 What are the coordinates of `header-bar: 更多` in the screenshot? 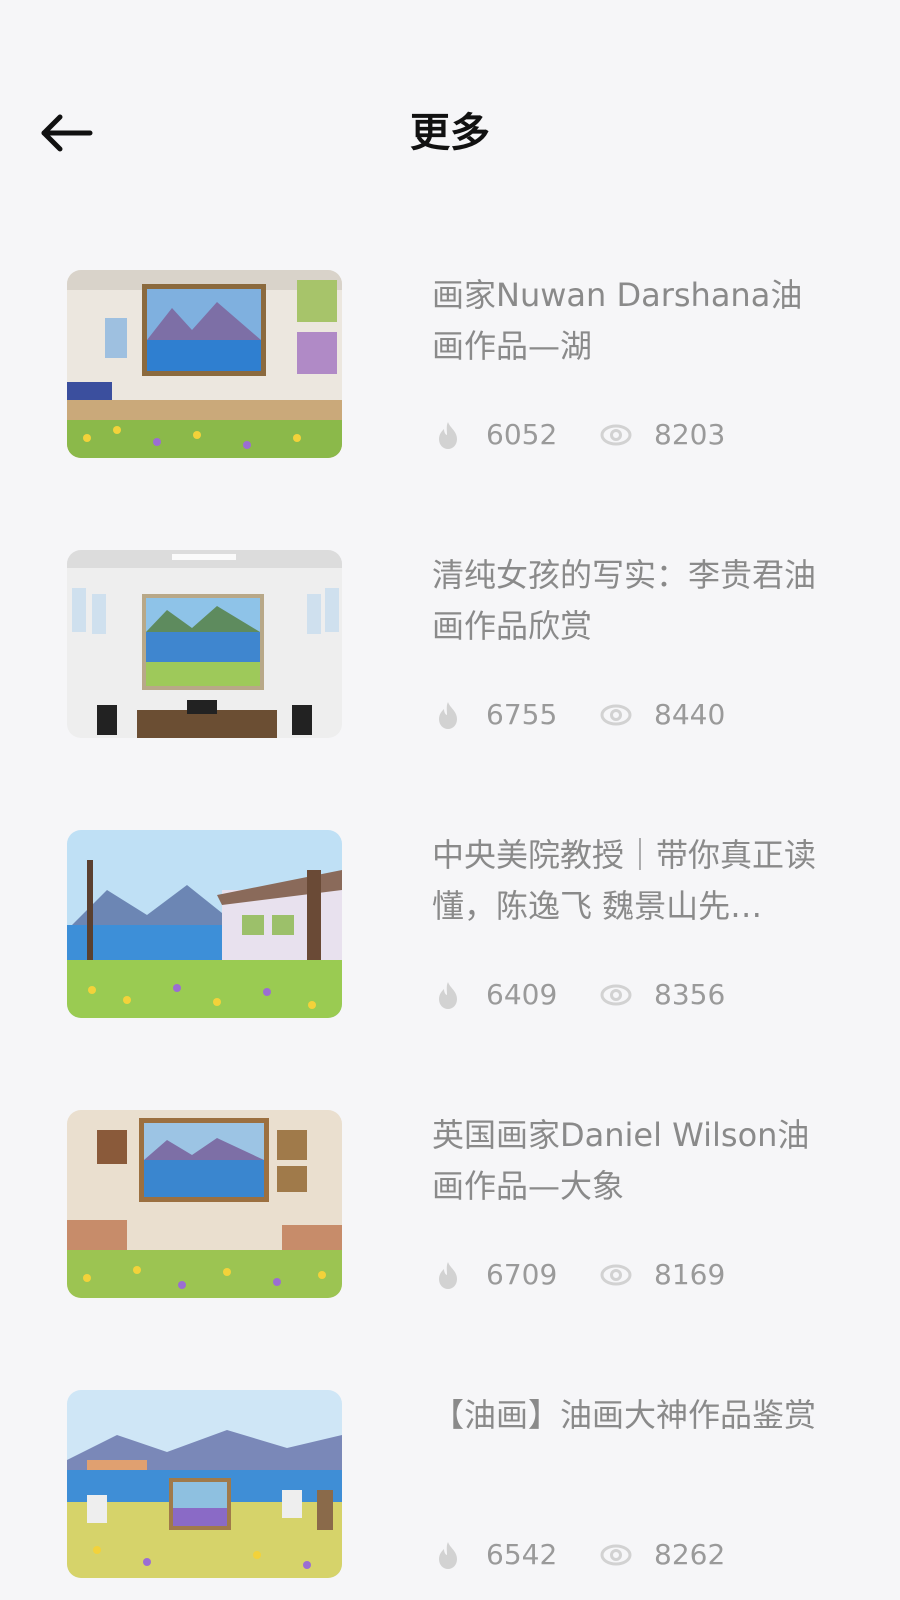 It's located at (450, 110).